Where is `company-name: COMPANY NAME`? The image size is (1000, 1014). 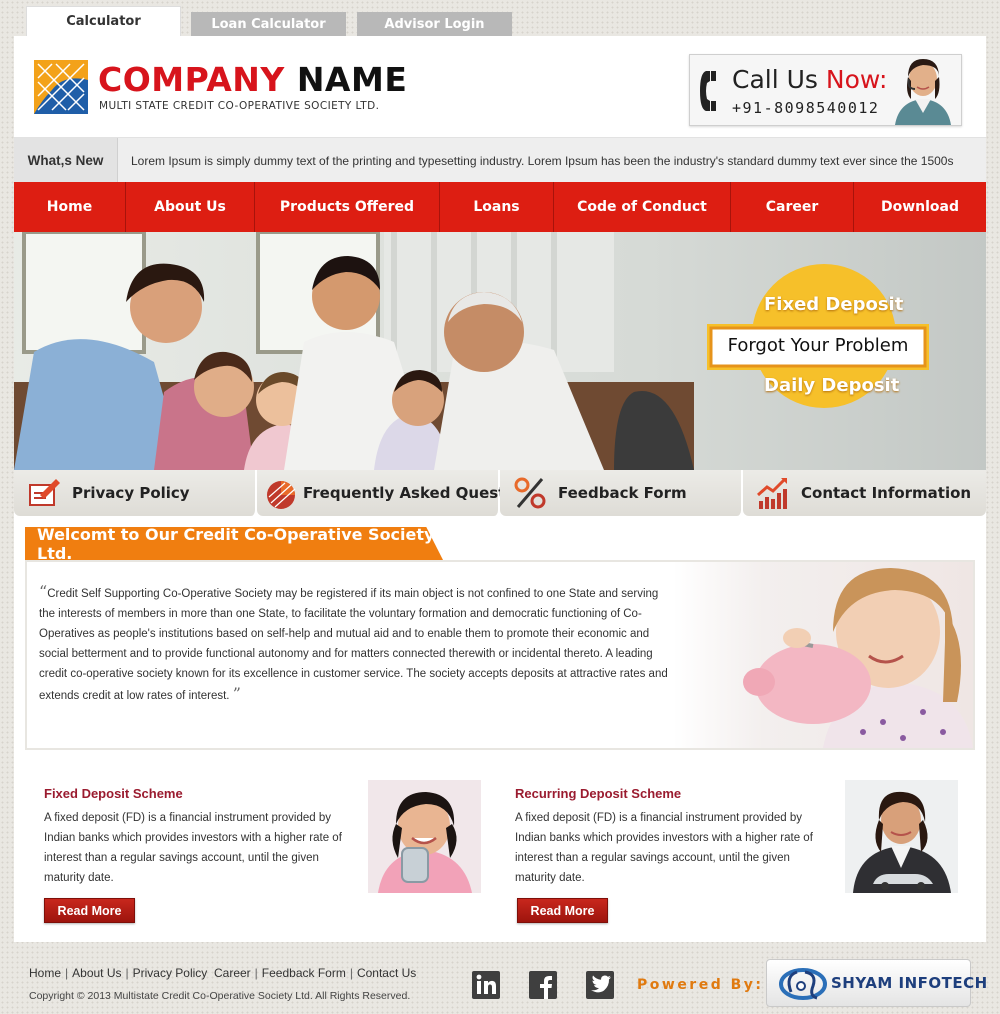 company-name: COMPANY NAME is located at coordinates (252, 79).